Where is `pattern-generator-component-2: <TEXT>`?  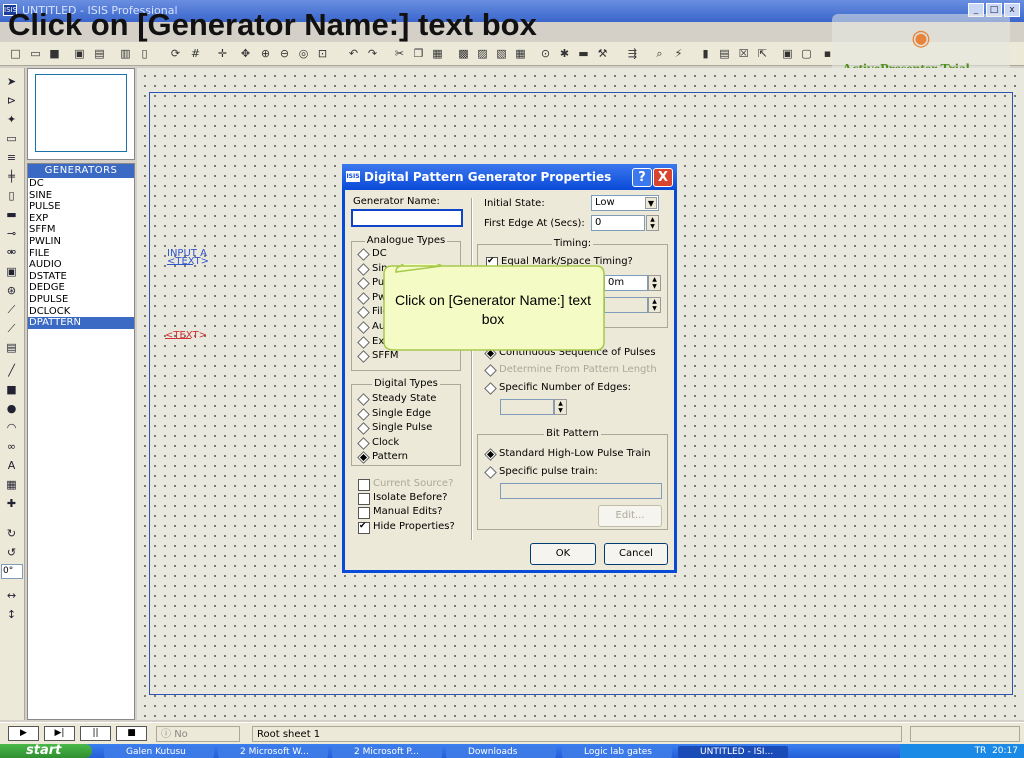
pattern-generator-component-2: <TEXT> is located at coordinates (186, 335).